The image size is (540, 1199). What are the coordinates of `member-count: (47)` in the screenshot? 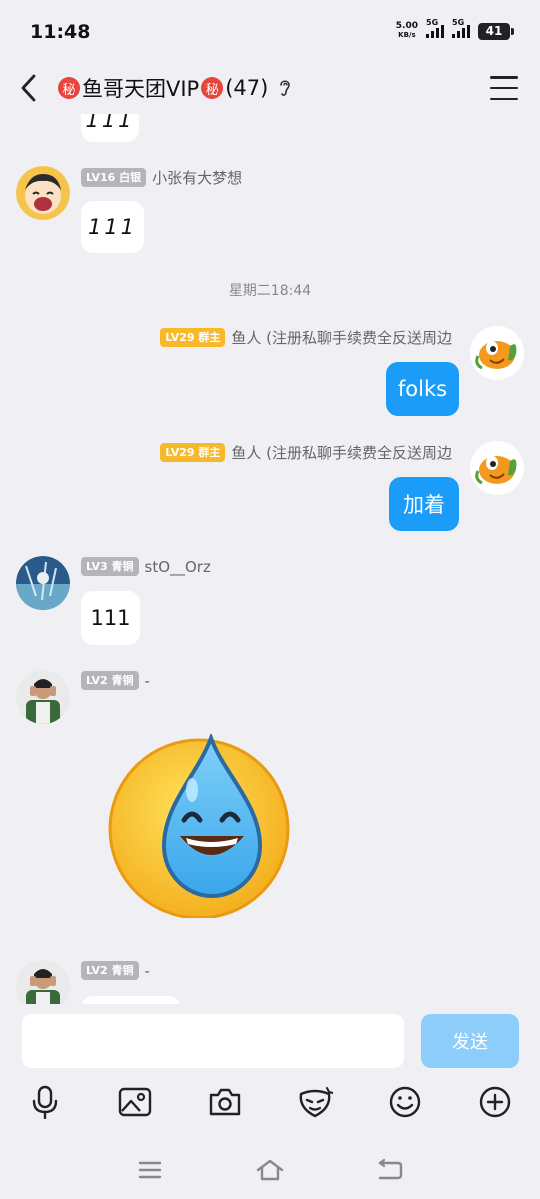 It's located at (247, 88).